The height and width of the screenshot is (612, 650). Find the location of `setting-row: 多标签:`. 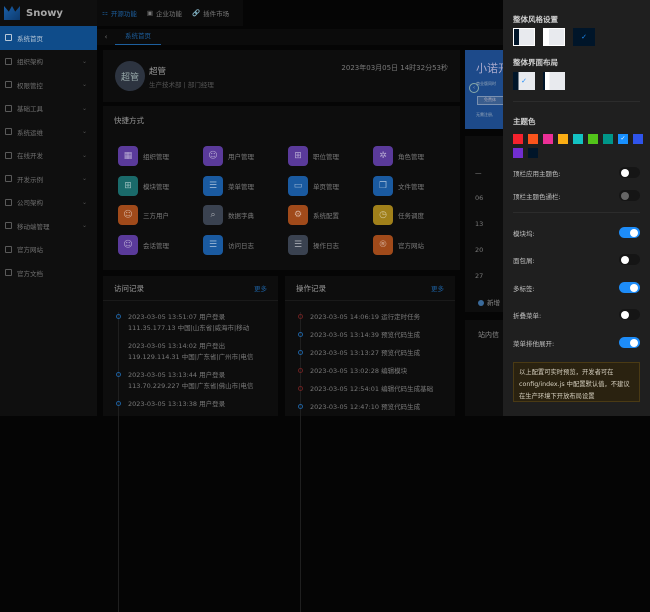

setting-row: 多标签: is located at coordinates (576, 287).